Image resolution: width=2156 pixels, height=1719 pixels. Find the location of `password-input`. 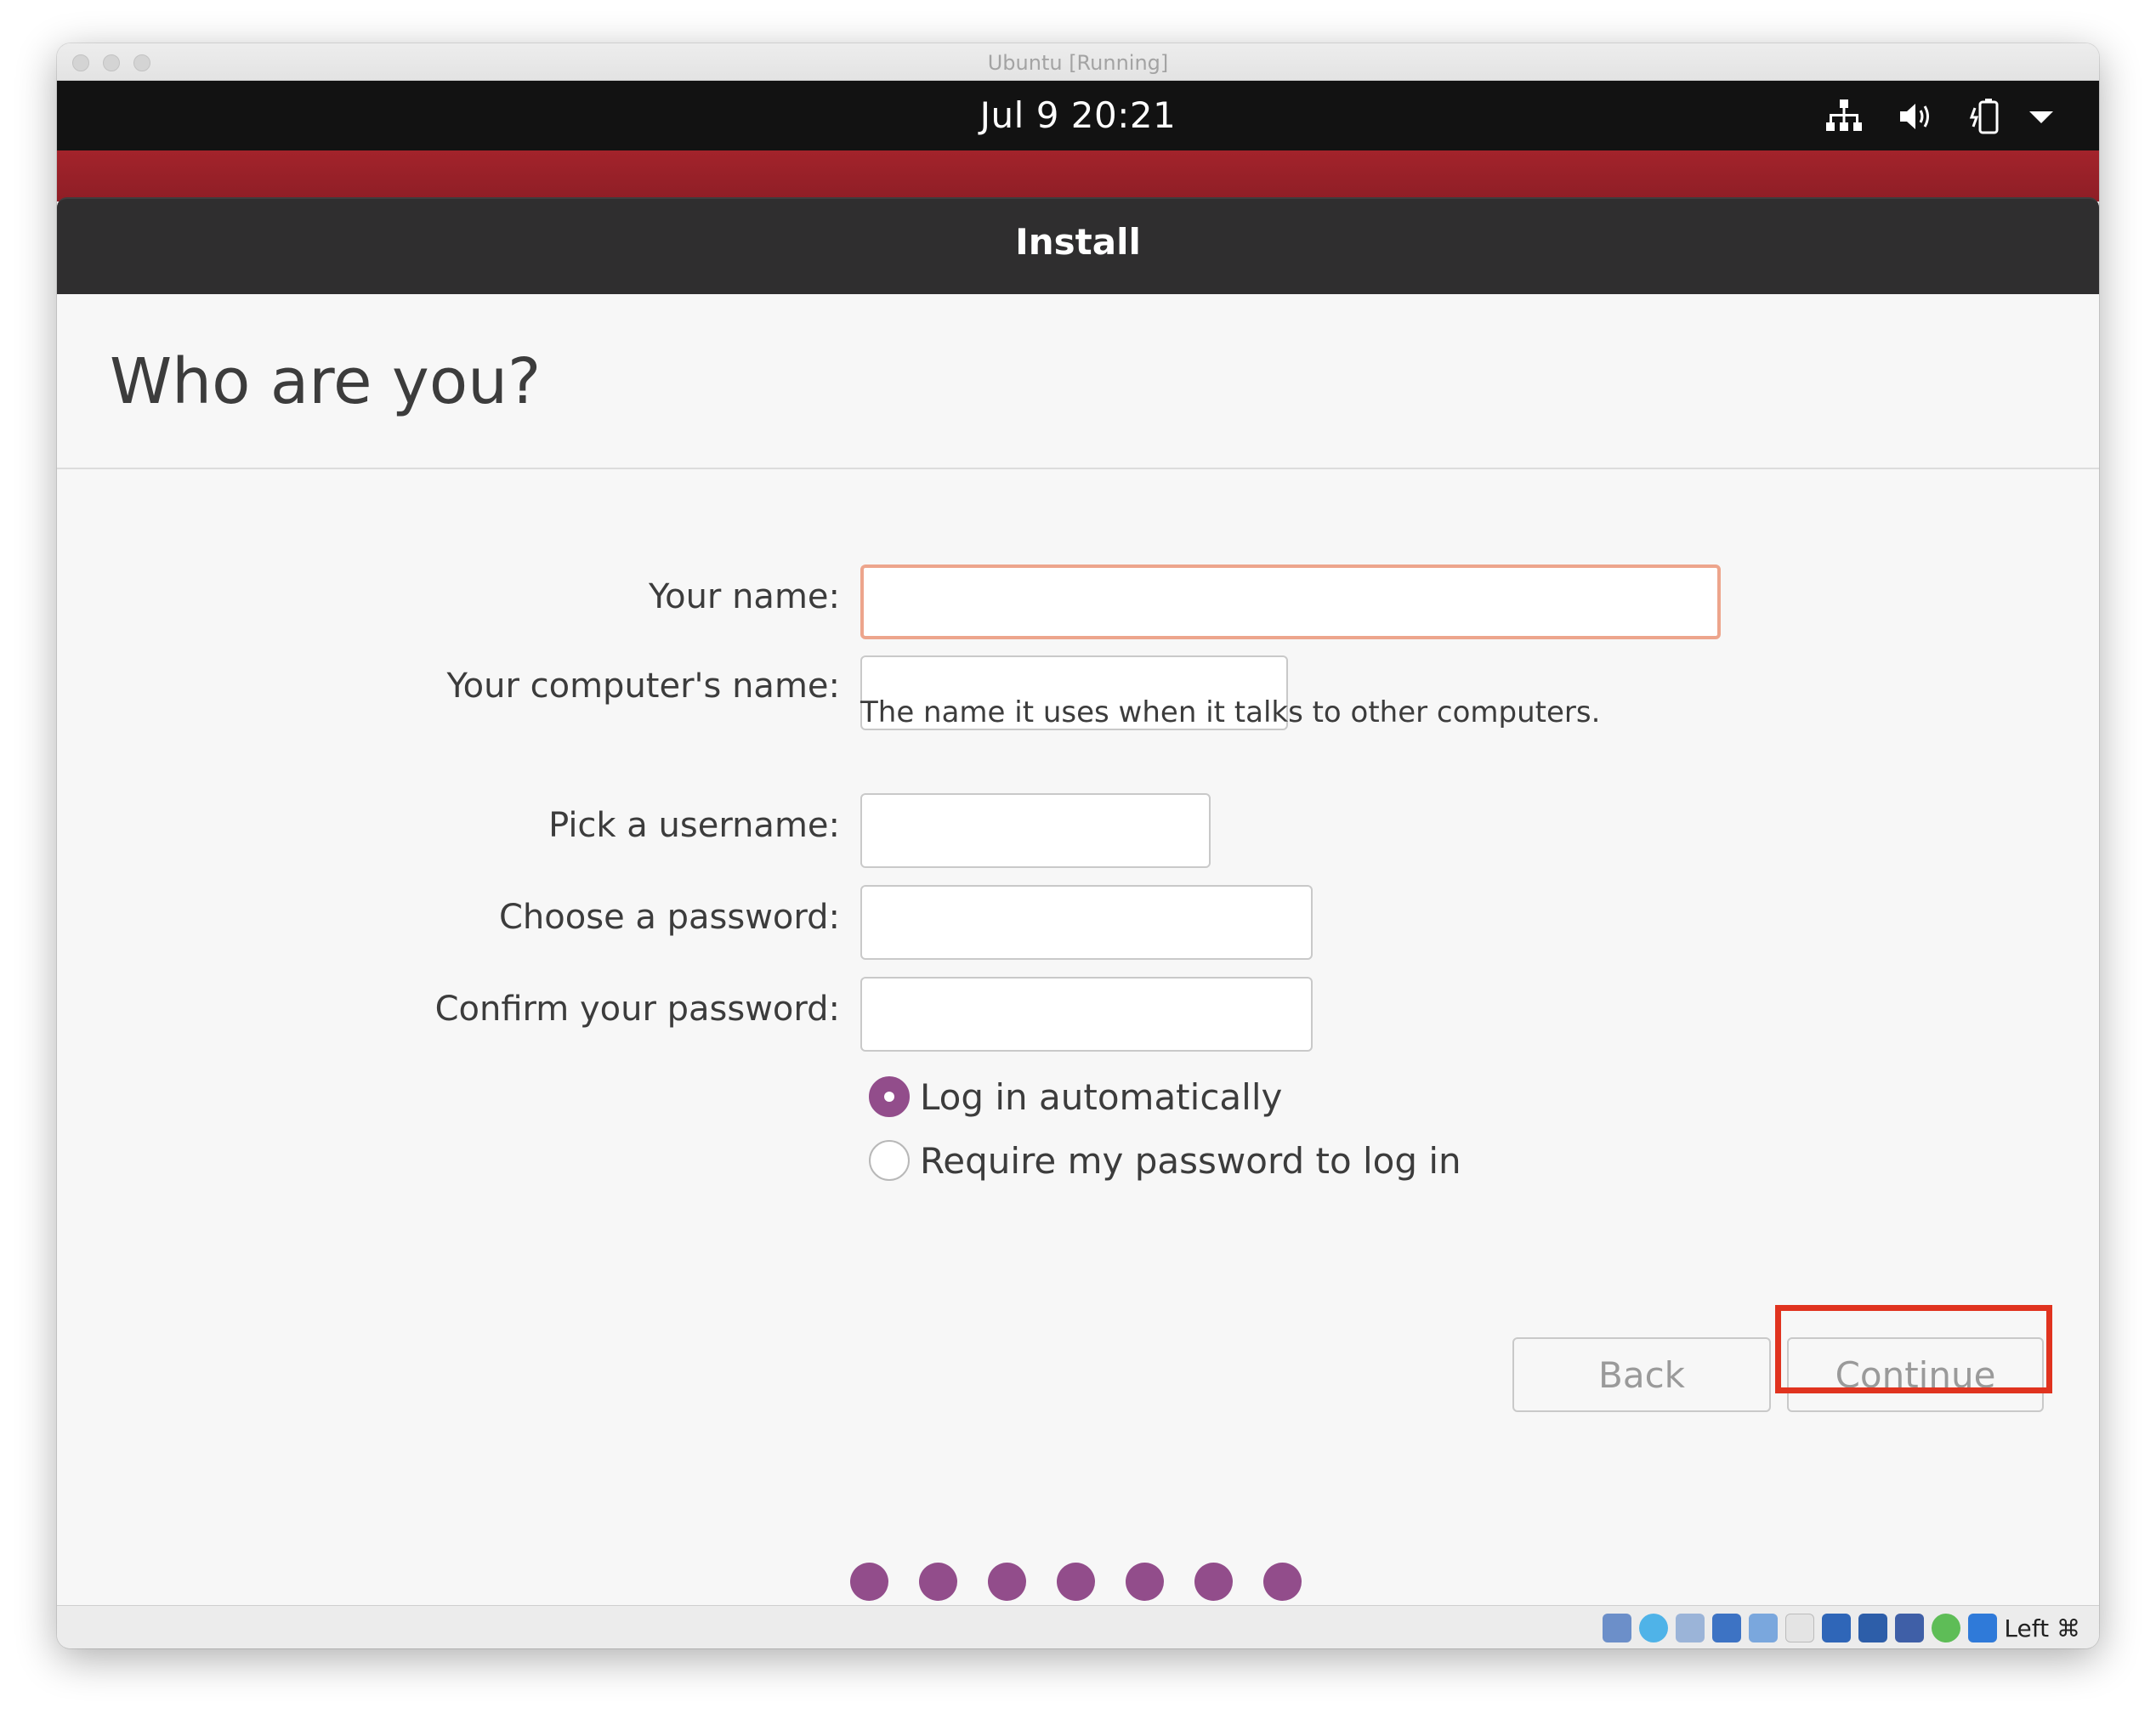

password-input is located at coordinates (1087, 922).